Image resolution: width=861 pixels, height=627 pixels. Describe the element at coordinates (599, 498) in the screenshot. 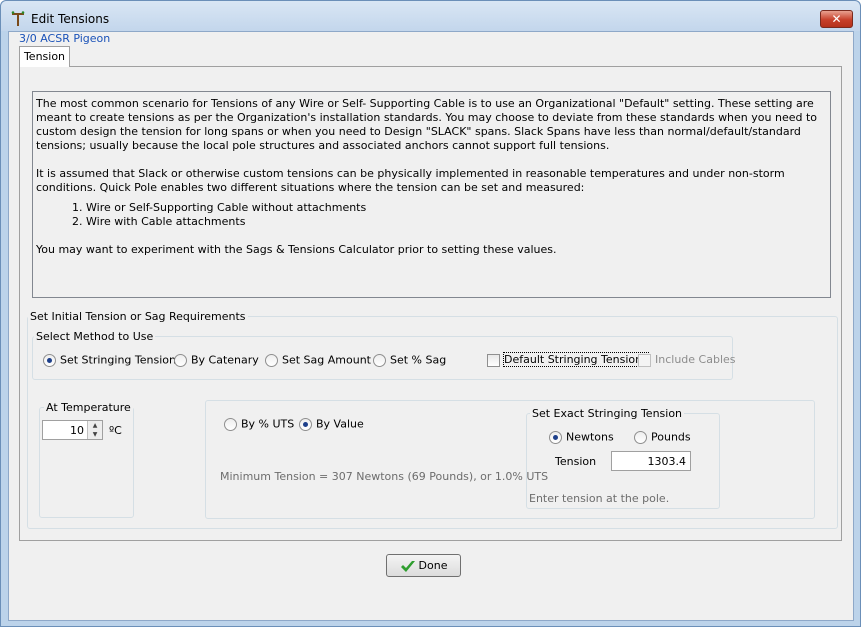

I see `tension-hint: Enter tension at the pole.` at that location.